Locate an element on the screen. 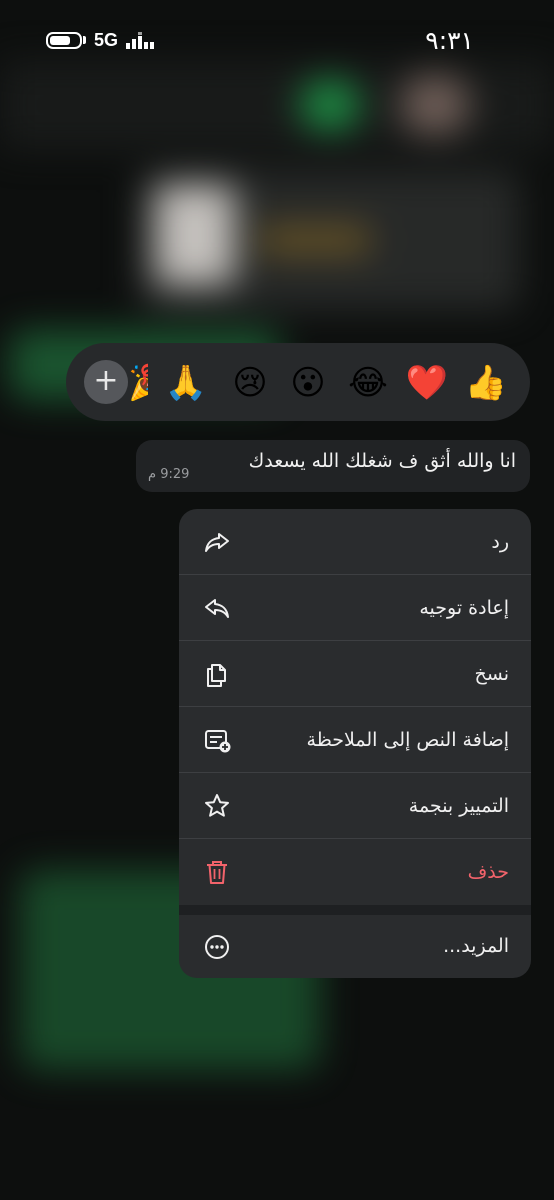 The width and height of the screenshot is (554, 1200). message-text: انا والله أثق ف شغلك الله يسعدك is located at coordinates (382, 461).